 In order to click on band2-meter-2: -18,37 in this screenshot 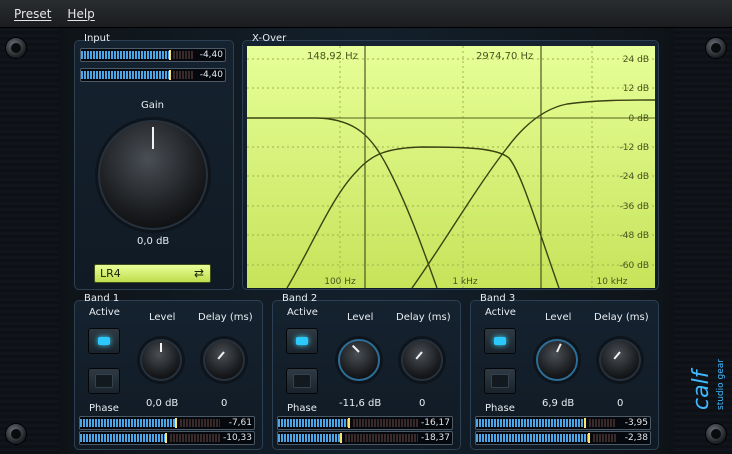, I will do `click(365, 438)`.